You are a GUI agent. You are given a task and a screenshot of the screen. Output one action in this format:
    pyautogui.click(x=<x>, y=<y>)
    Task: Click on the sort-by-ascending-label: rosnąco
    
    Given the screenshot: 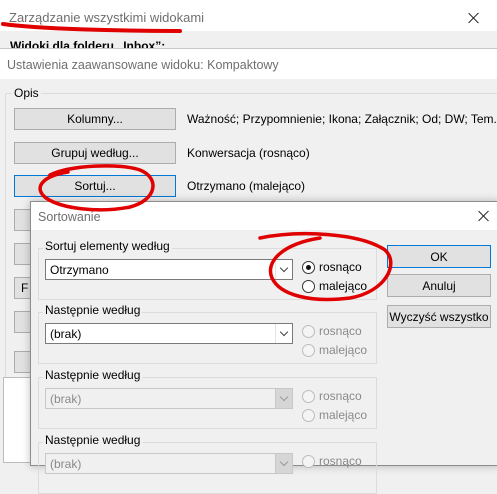 What is the action you would take?
    pyautogui.click(x=340, y=267)
    